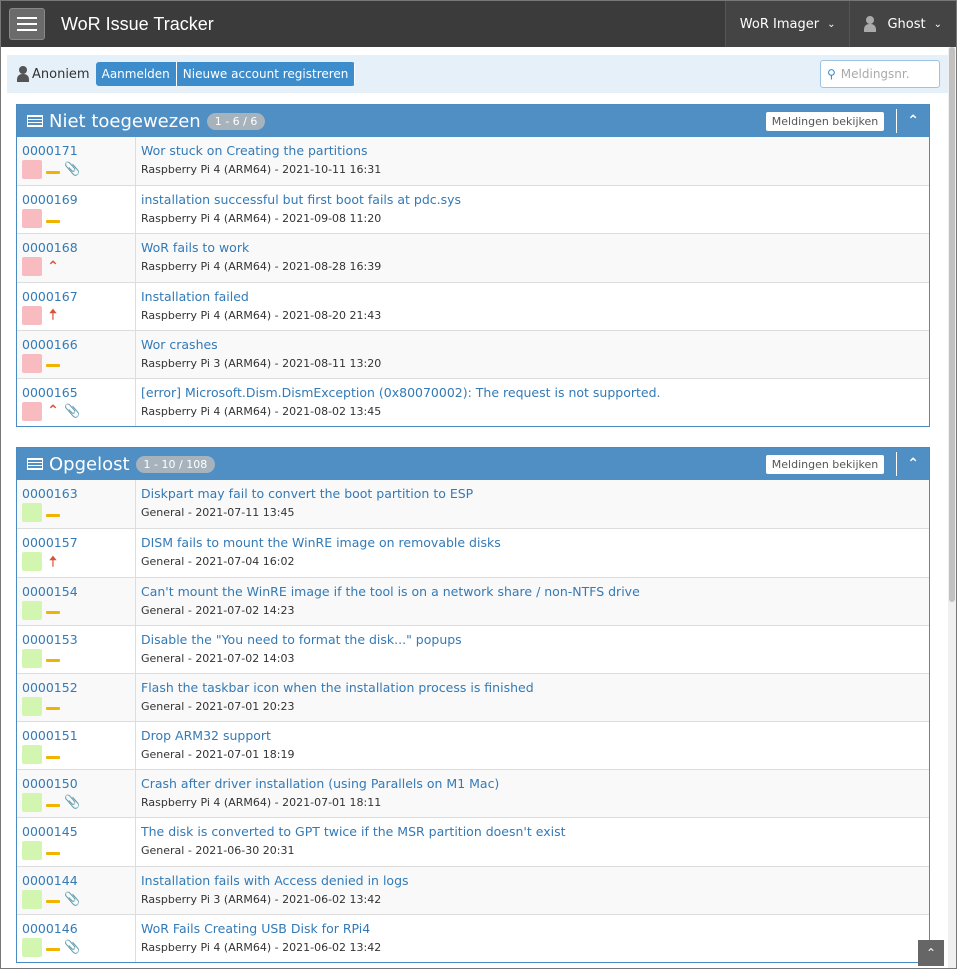 Image resolution: width=957 pixels, height=969 pixels. I want to click on issue-summary-link: Wor stuck on Creating the partitions, so click(261, 150).